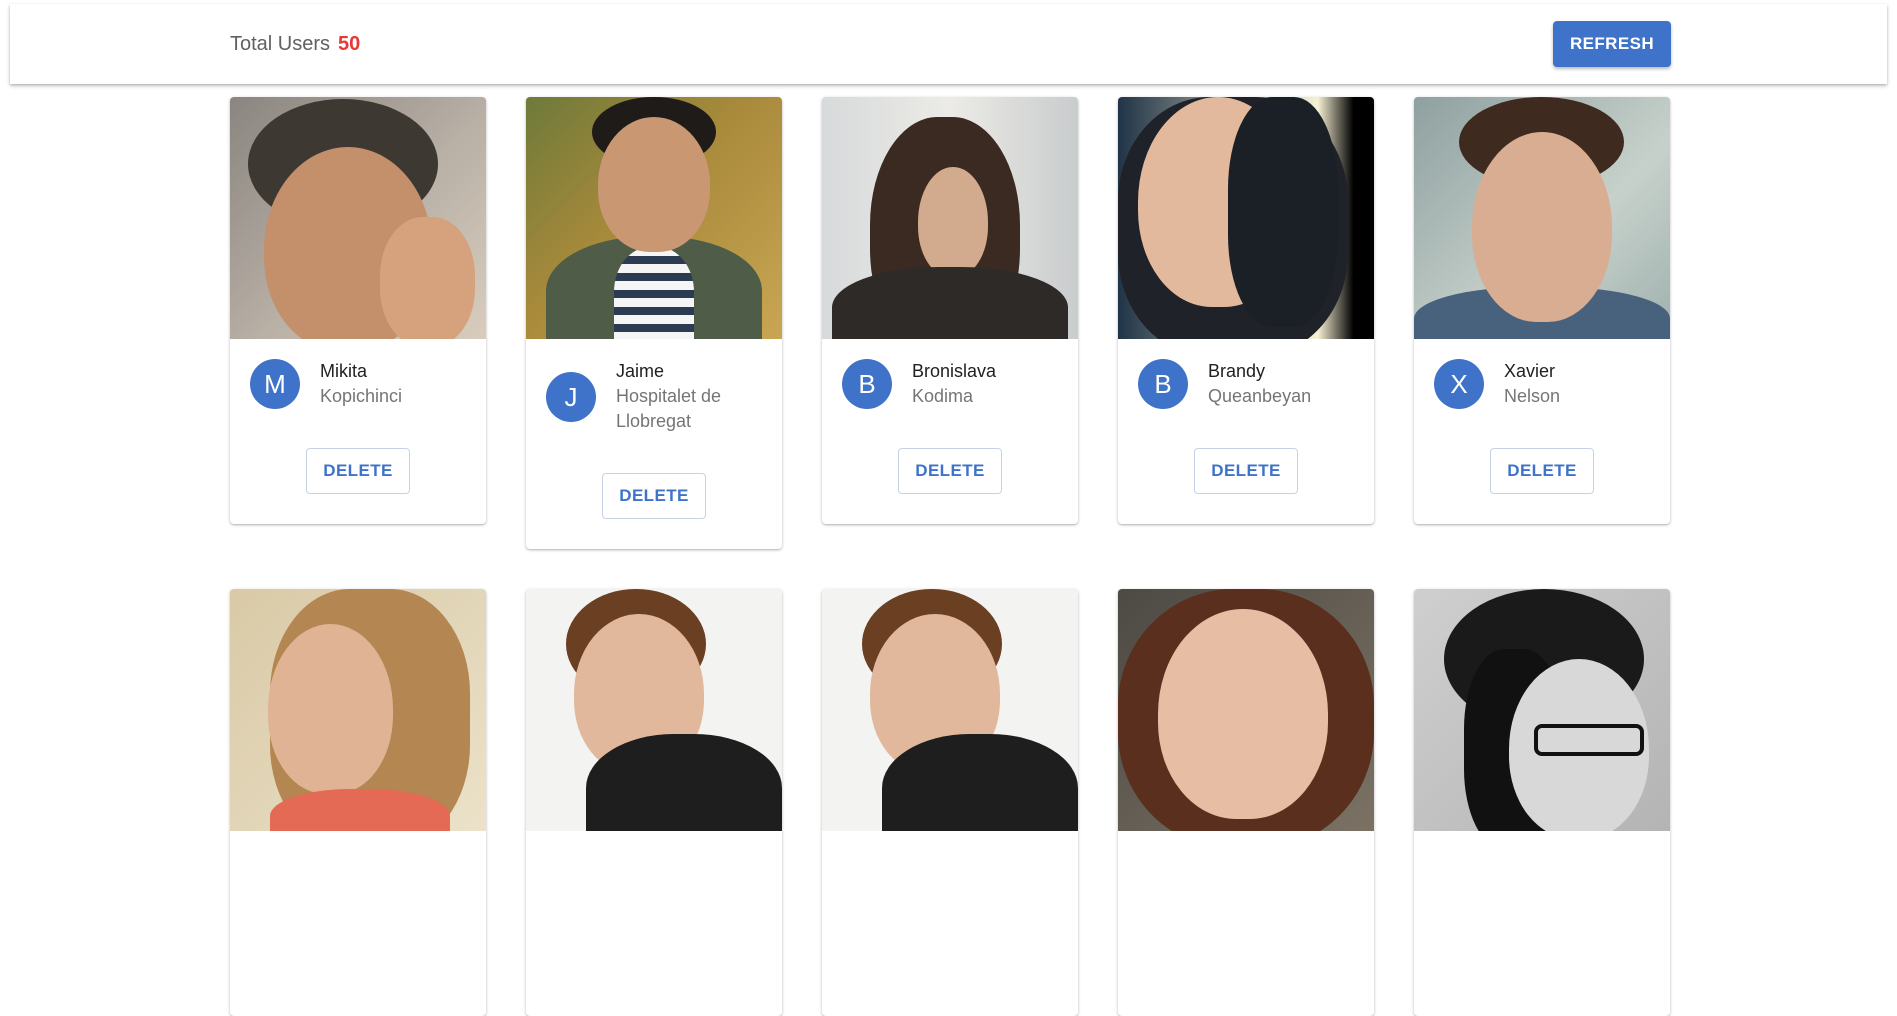 This screenshot has width=1897, height=1016. Describe the element at coordinates (571, 397) in the screenshot. I see `user-avatar: J` at that location.